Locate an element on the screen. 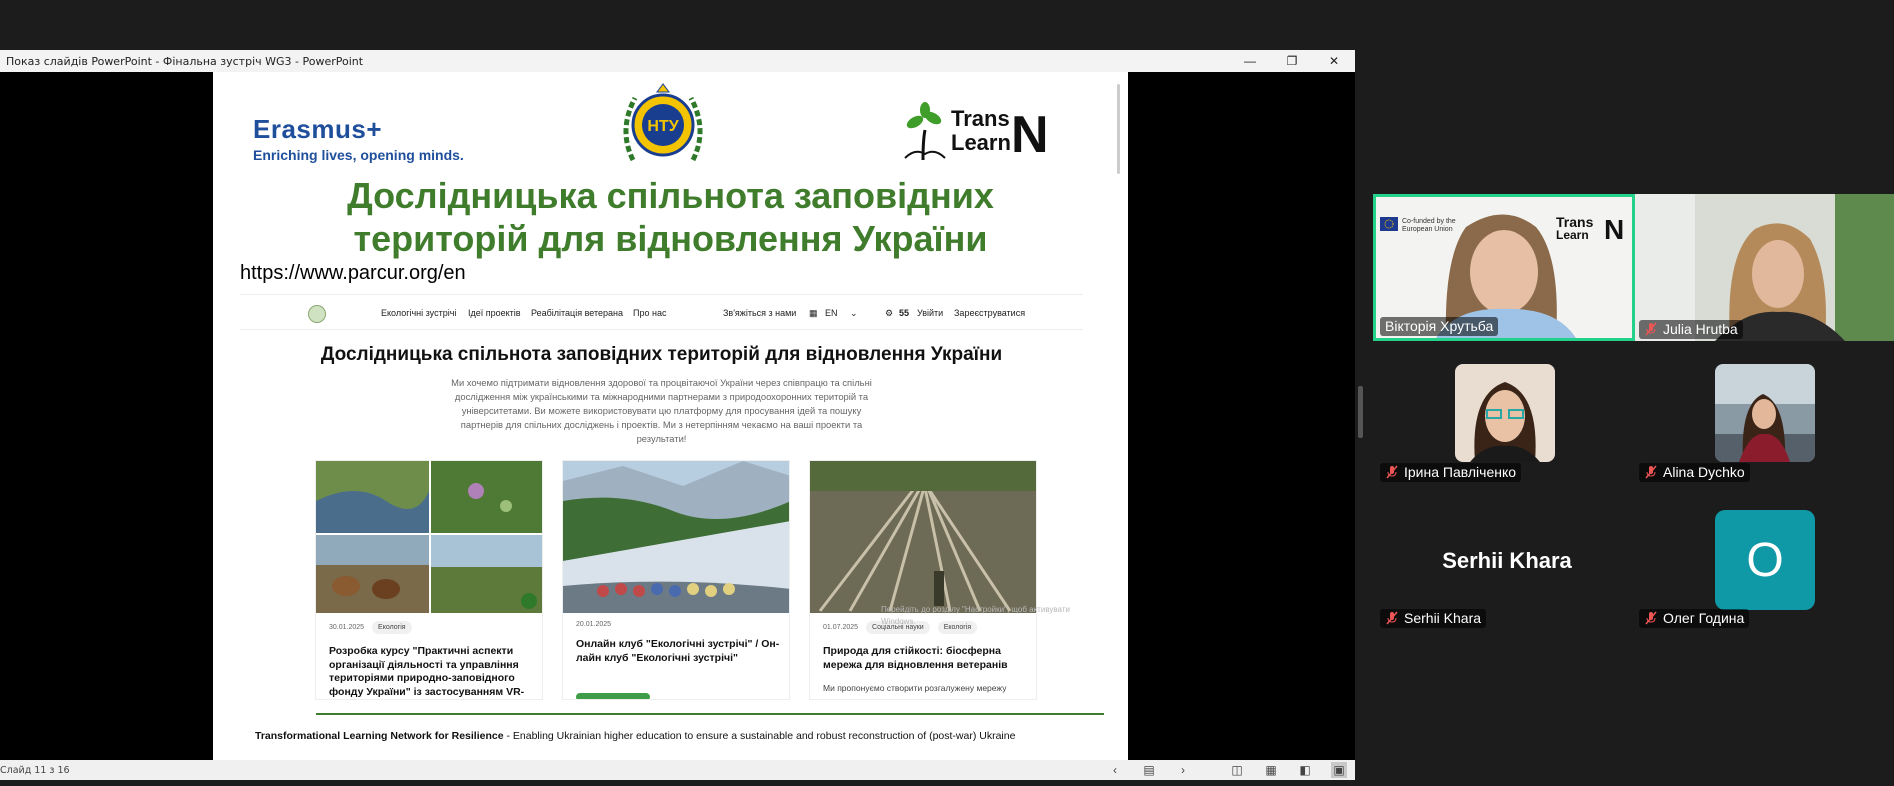  participant-tile-5: Serhii Khara Serhii Khara is located at coordinates (1507, 570).